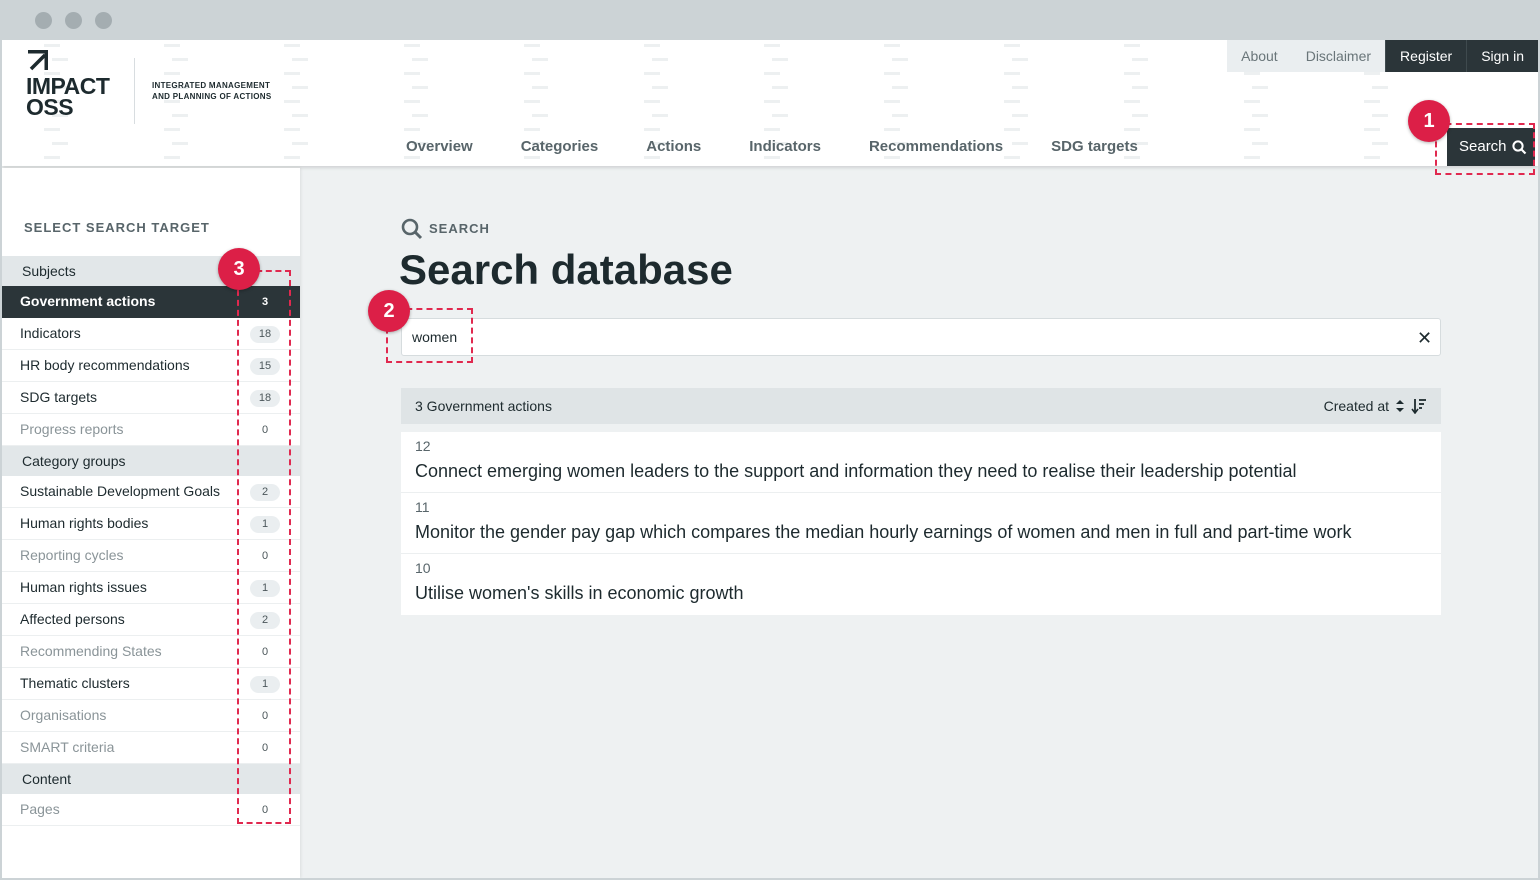 Image resolution: width=1540 pixels, height=880 pixels. I want to click on target-indicators: Indicators 18, so click(151, 334).